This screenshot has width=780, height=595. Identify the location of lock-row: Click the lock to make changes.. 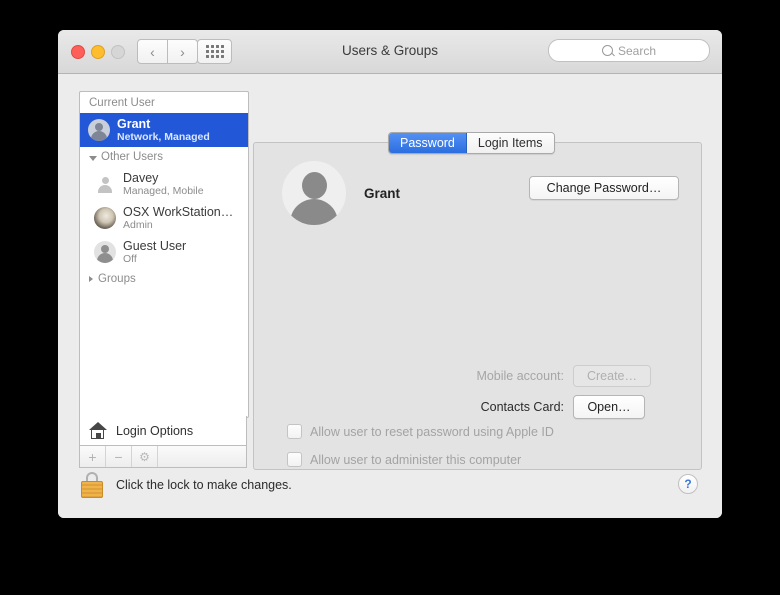
(186, 485).